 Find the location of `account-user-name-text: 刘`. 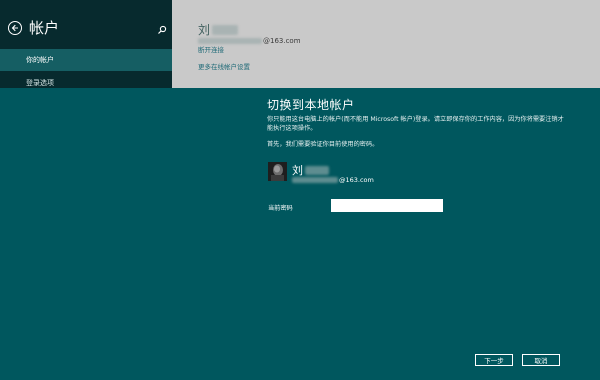

account-user-name-text: 刘 is located at coordinates (204, 30).